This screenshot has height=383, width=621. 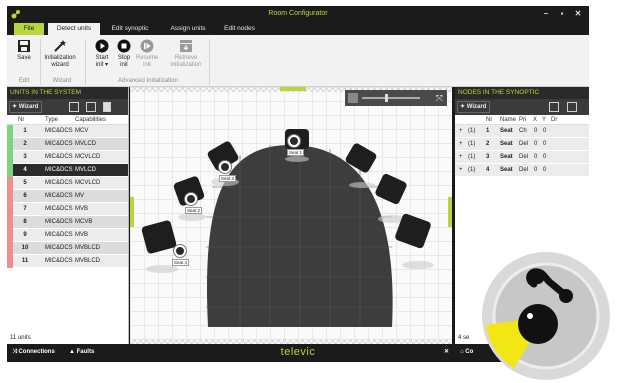 I want to click on unit-nr: 9, so click(x=25, y=235).